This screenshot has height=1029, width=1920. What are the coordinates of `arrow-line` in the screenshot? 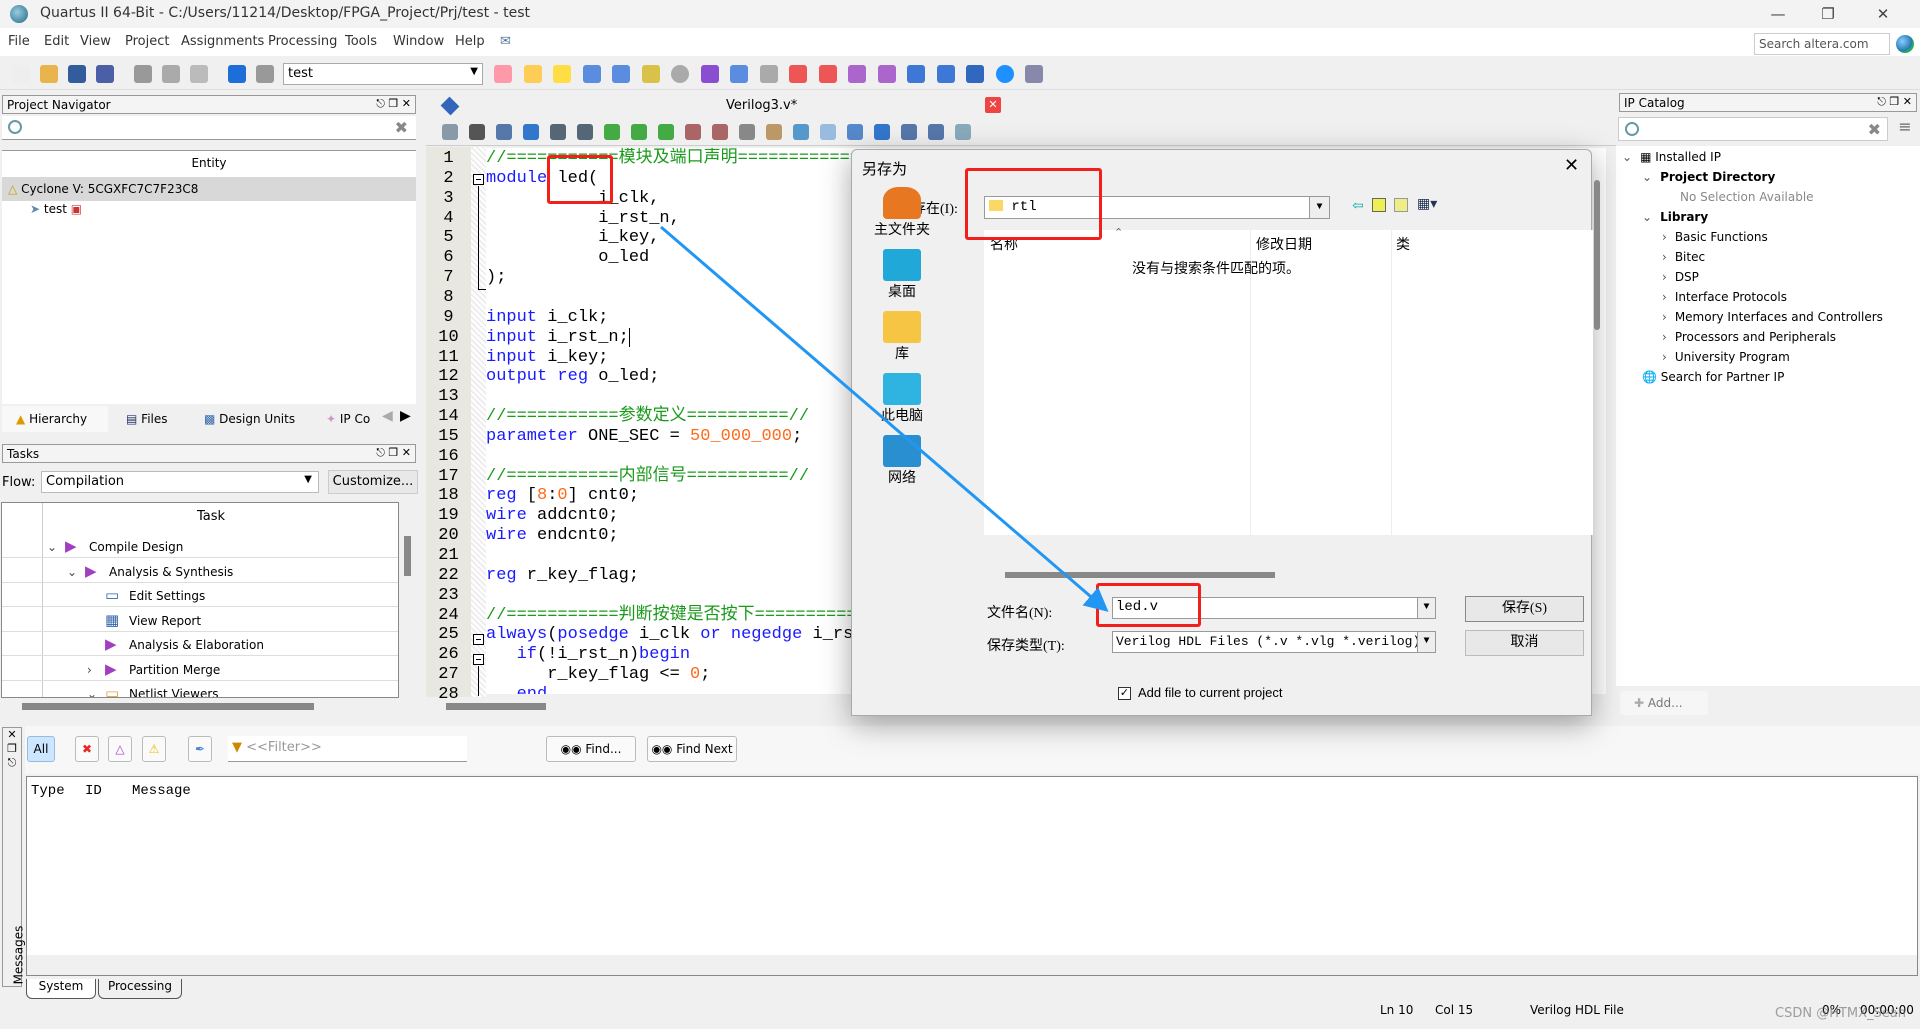 It's located at (884, 418).